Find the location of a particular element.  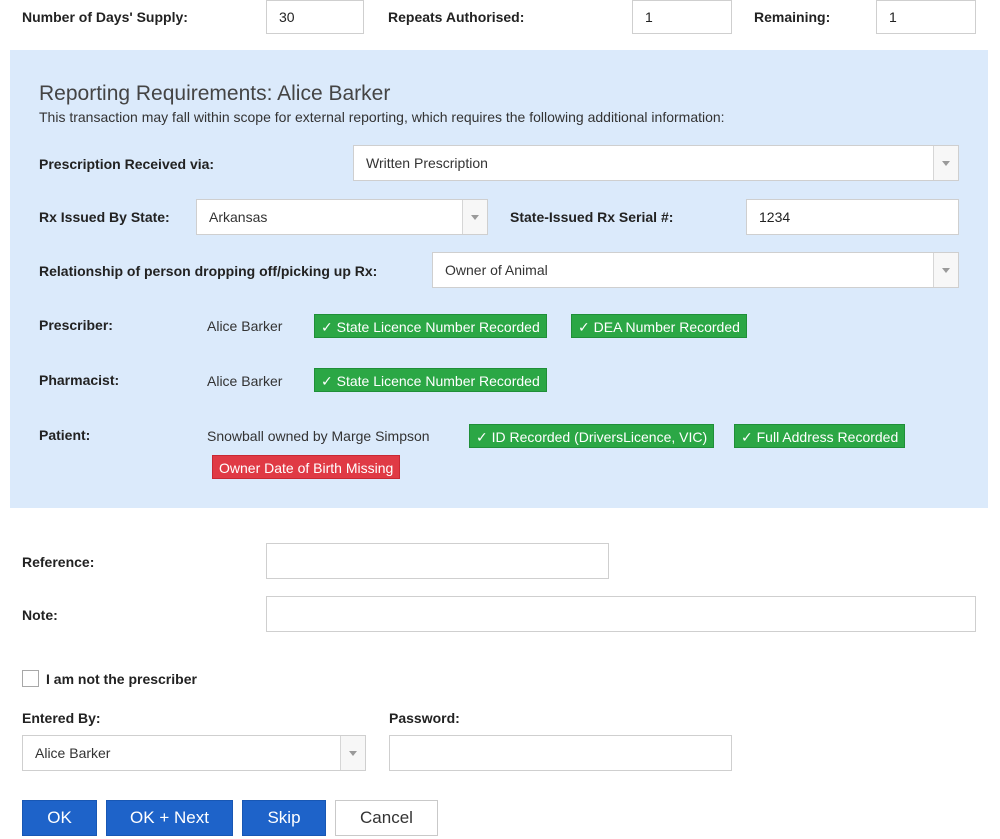

note-label: Note: is located at coordinates (40, 615).